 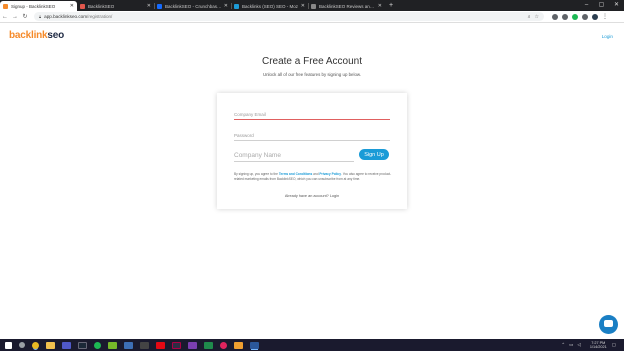 I want to click on url-host: app.backlinkseo.com, so click(x=66, y=16).